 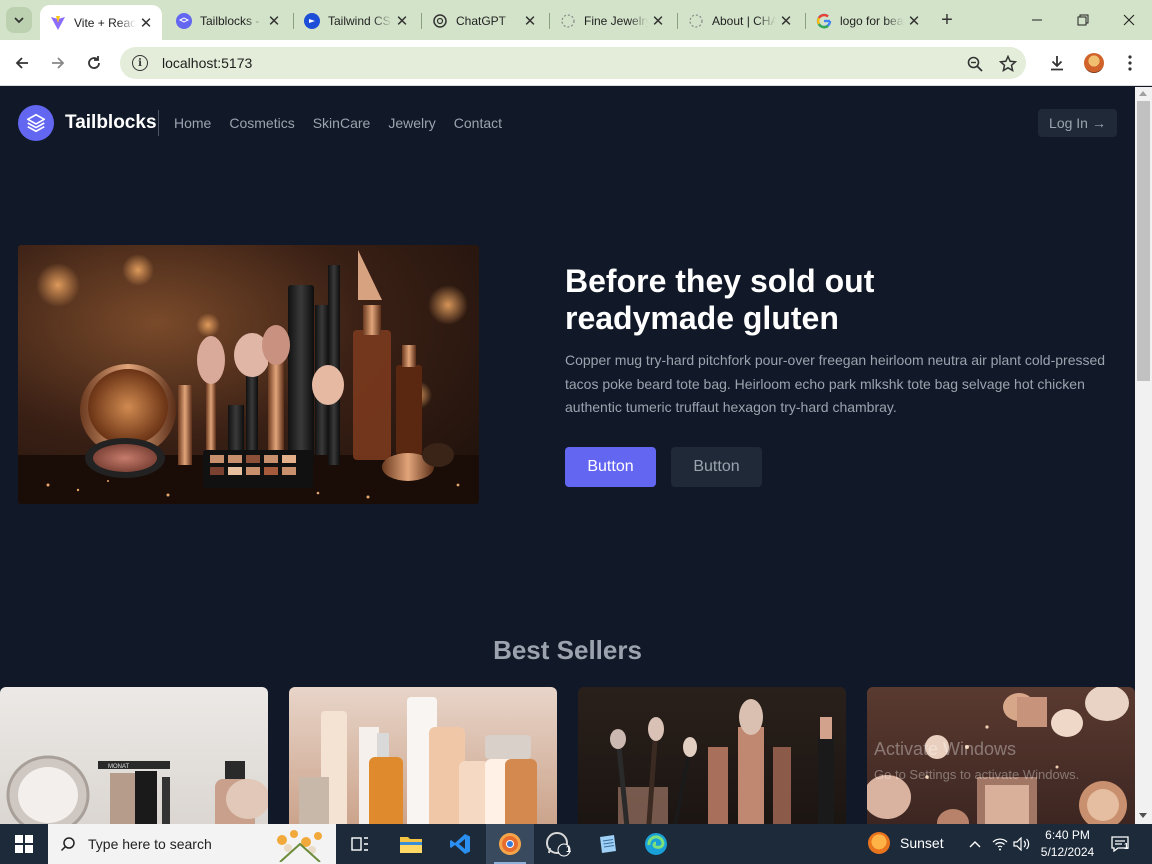 What do you see at coordinates (1094, 63) in the screenshot?
I see `profile-avatar` at bounding box center [1094, 63].